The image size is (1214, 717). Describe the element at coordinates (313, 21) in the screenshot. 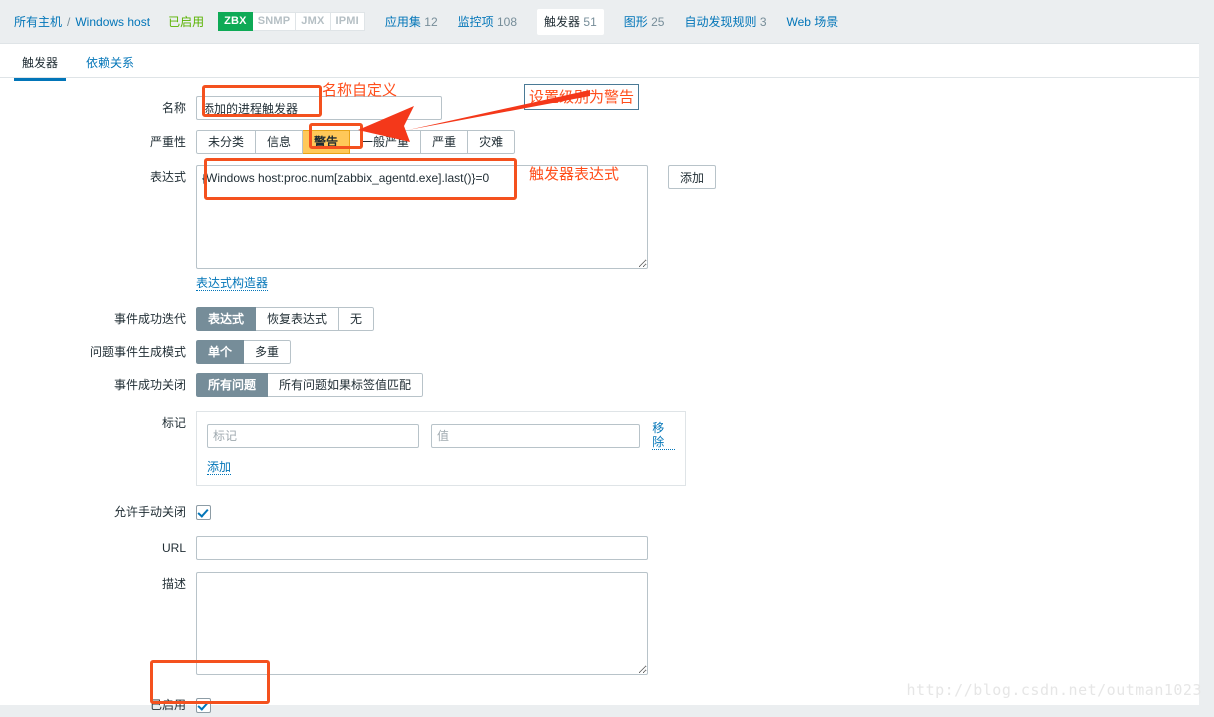

I see `interface-badge-jmx: JMX` at that location.